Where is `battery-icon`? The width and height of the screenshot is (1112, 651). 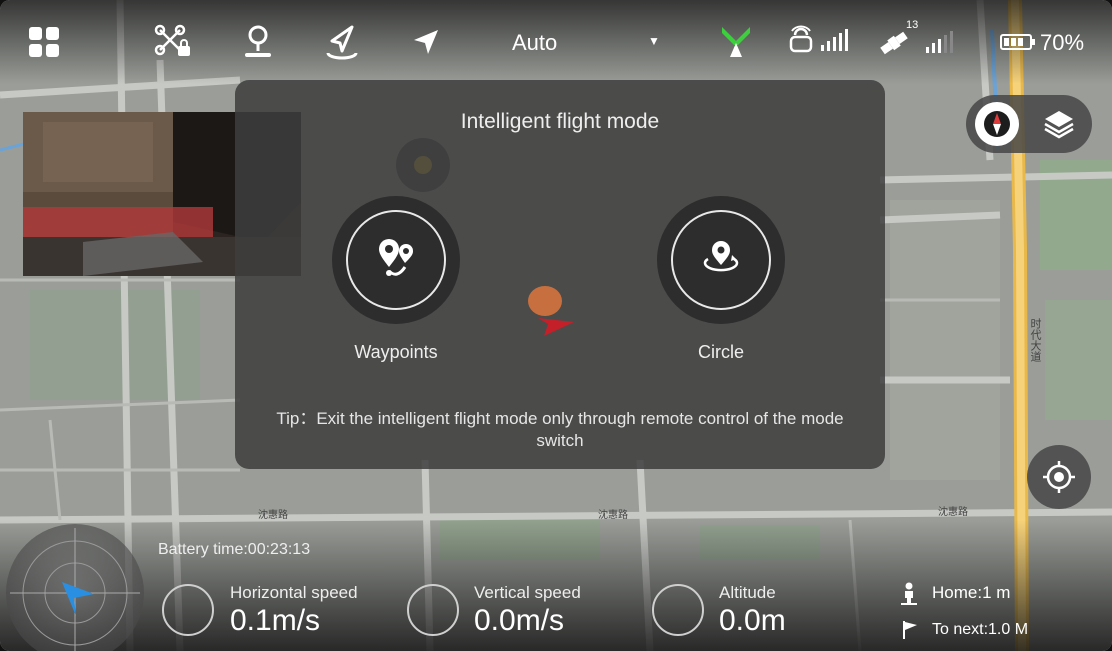 battery-icon is located at coordinates (1018, 42).